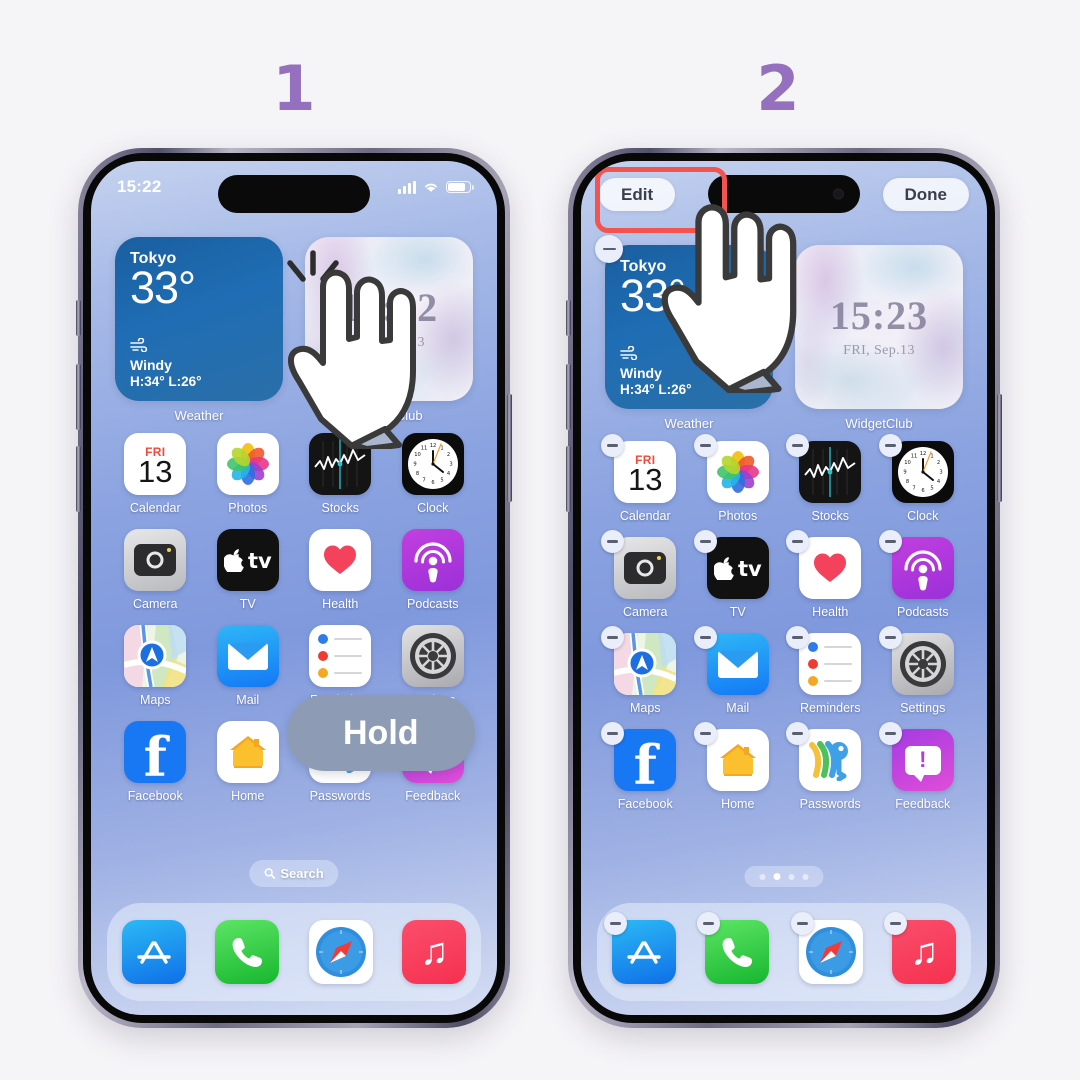 The width and height of the screenshot is (1080, 1080). Describe the element at coordinates (155, 471) in the screenshot. I see `calendar-day: 13` at that location.